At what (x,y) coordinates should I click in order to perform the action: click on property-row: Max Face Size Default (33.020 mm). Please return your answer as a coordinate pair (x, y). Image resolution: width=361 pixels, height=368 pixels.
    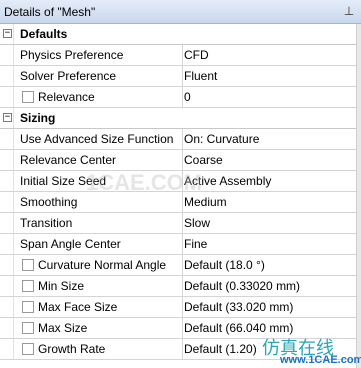
    Looking at the image, I should click on (178, 307).